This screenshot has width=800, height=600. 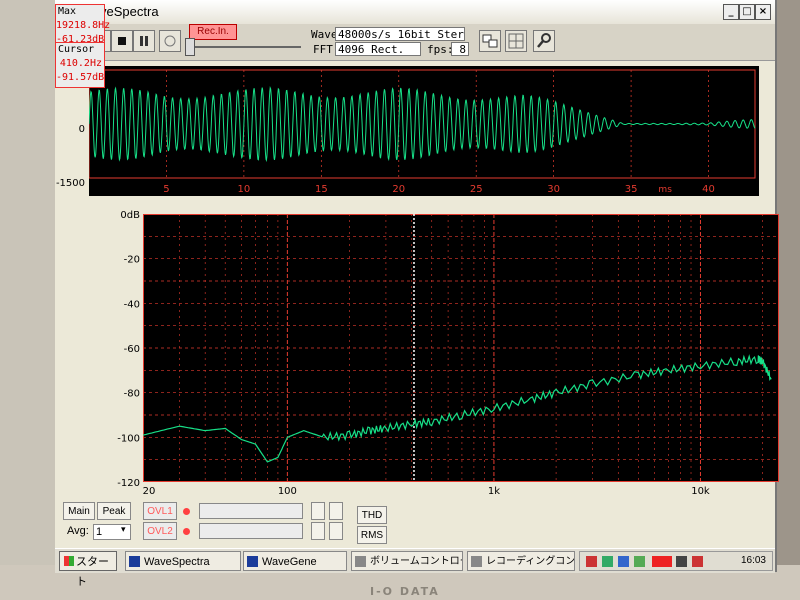 I want to click on pen-icon, so click(x=591, y=561).